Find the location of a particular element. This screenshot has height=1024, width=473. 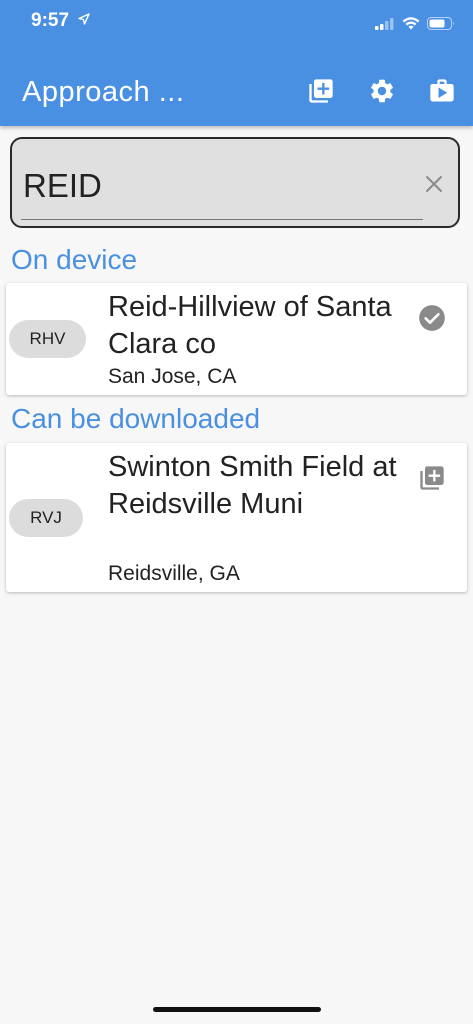

add-approach-button is located at coordinates (321, 91).